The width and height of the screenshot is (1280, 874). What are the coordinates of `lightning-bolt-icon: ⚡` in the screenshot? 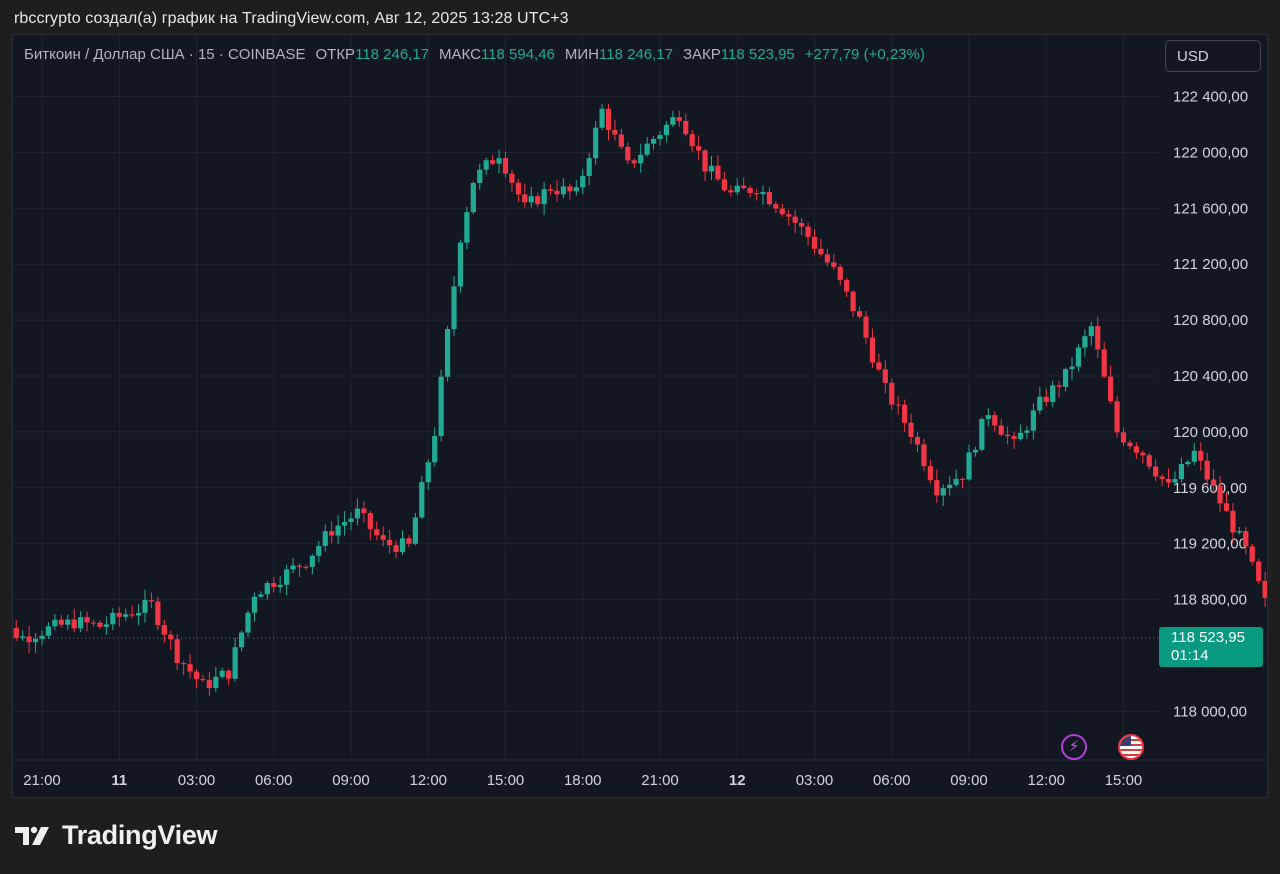 It's located at (1074, 747).